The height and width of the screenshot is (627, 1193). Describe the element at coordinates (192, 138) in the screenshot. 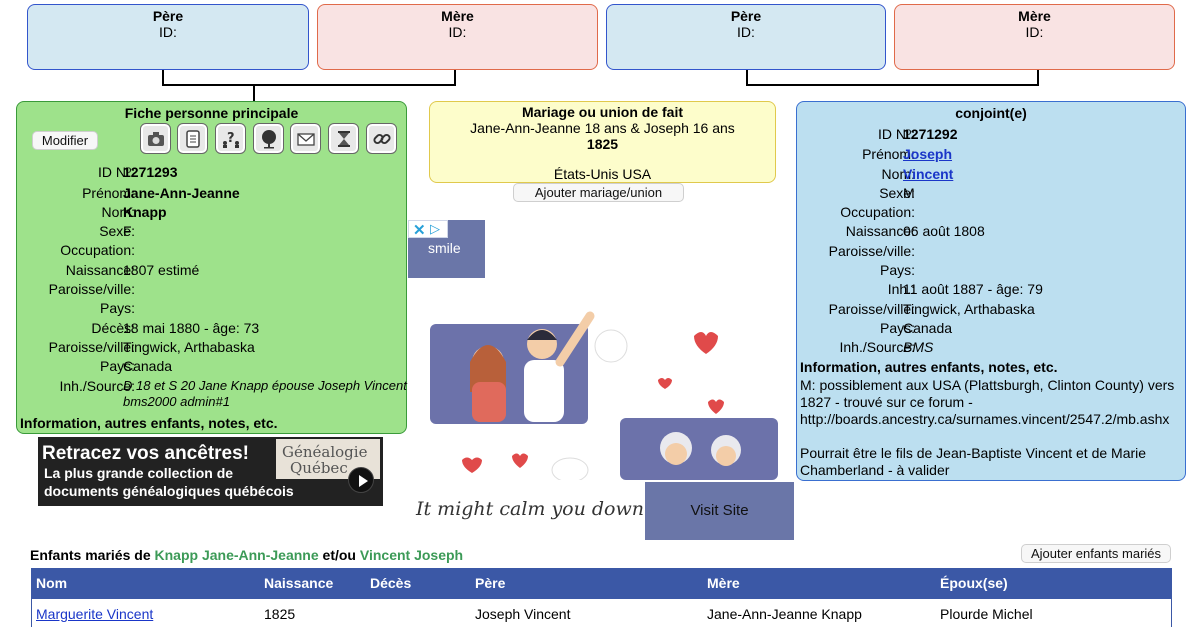

I see `document-icon` at that location.